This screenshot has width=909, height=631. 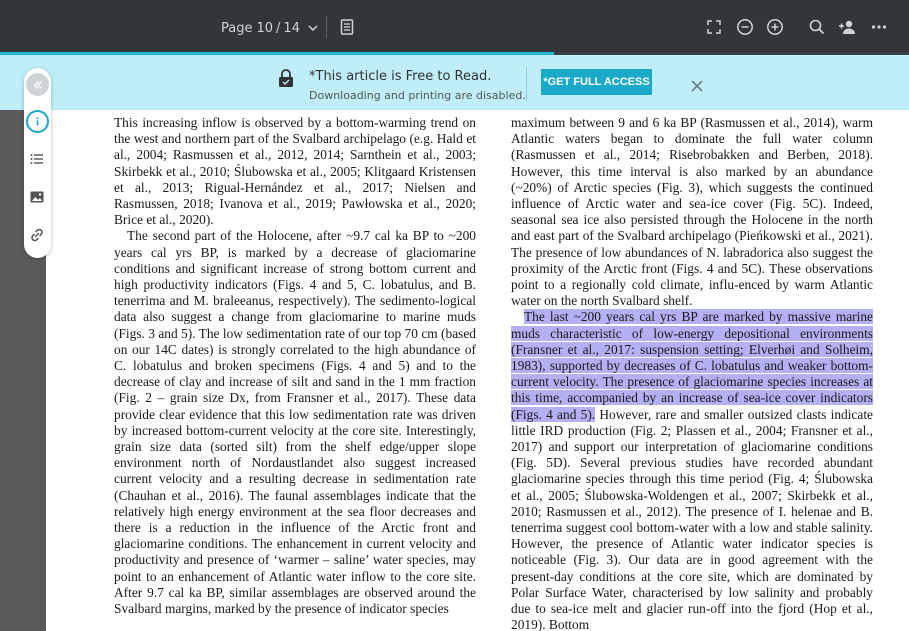 I want to click on search-icon, so click(x=817, y=27).